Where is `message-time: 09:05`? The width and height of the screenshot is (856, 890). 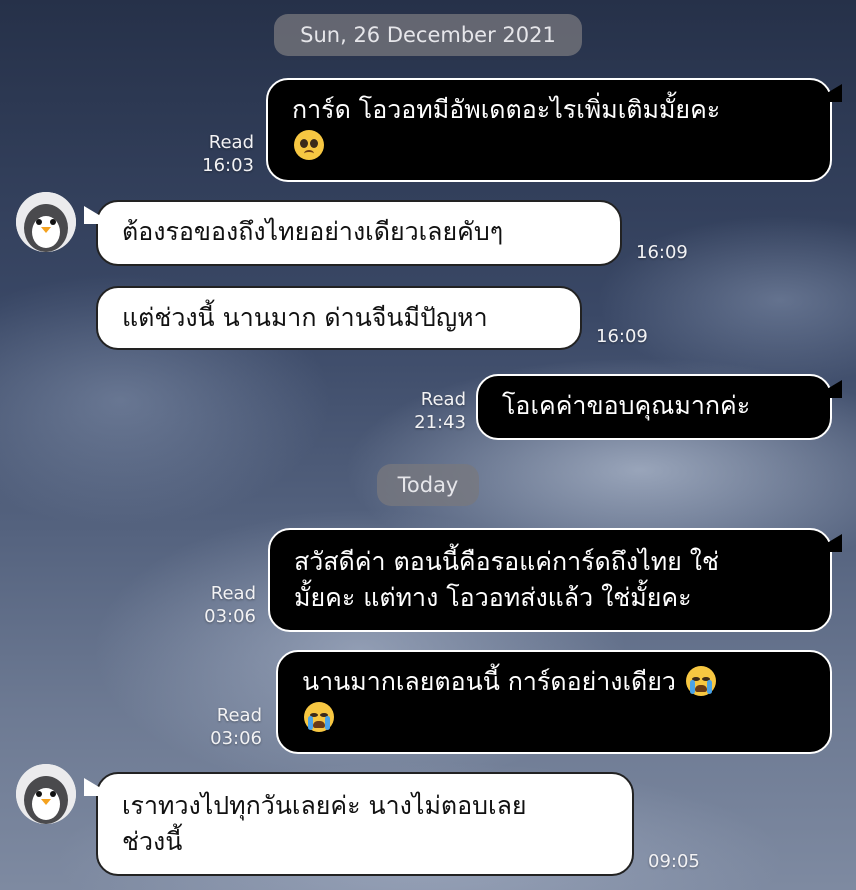 message-time: 09:05 is located at coordinates (674, 861).